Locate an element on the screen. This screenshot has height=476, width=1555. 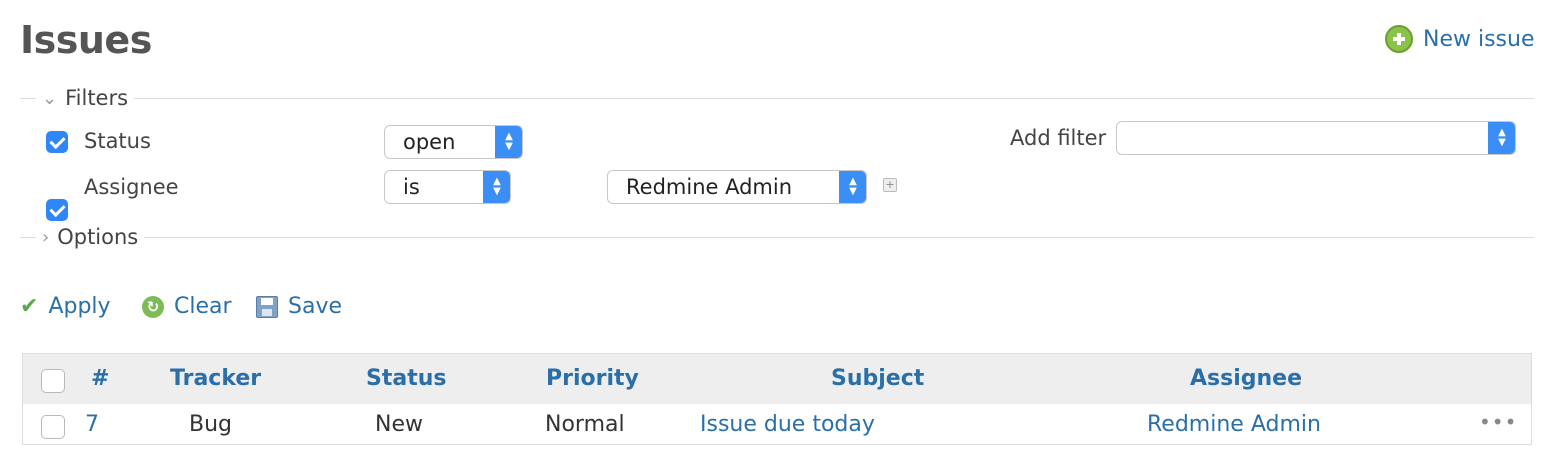
issue-id-link: 7 is located at coordinates (92, 424).